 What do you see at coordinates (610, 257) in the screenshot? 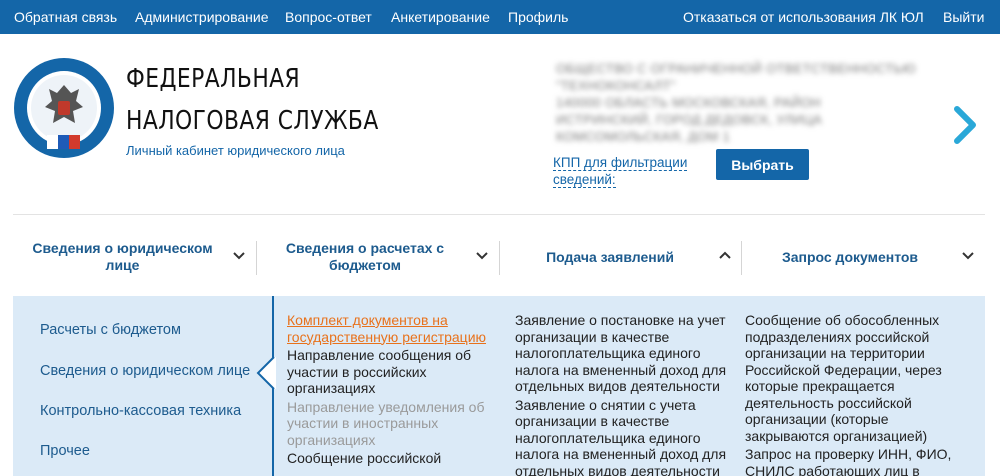
I see `tab-submit-applications: Подача заявлений` at bounding box center [610, 257].